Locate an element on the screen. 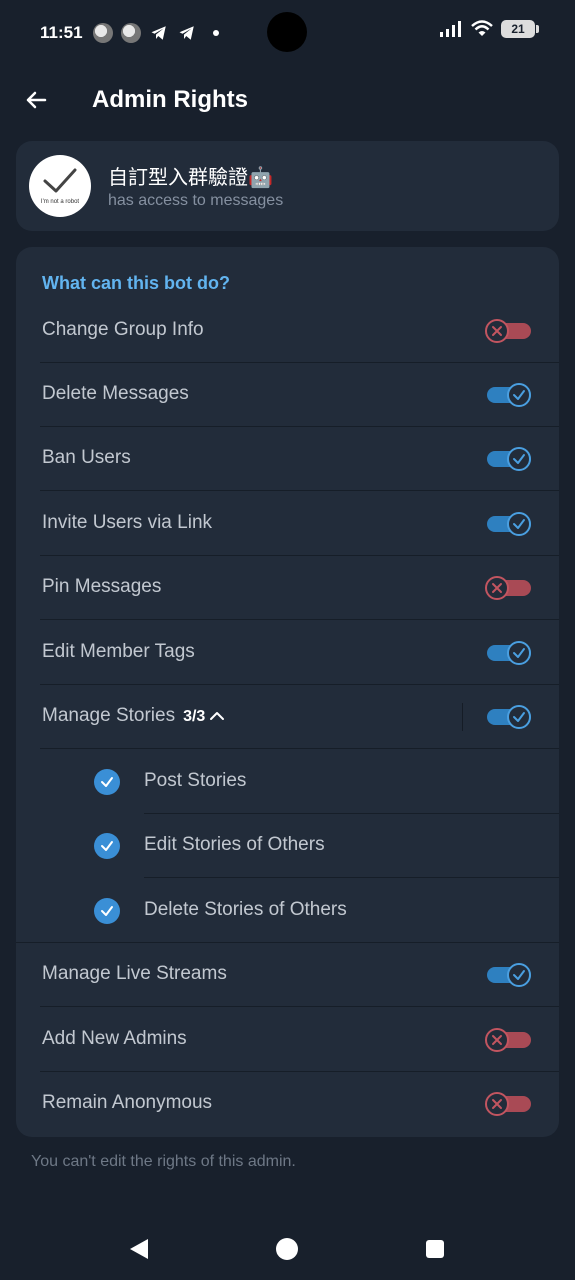 This screenshot has height=1280, width=575. right-row-manage-stories: Manage Stories 3/3 is located at coordinates (287, 717).